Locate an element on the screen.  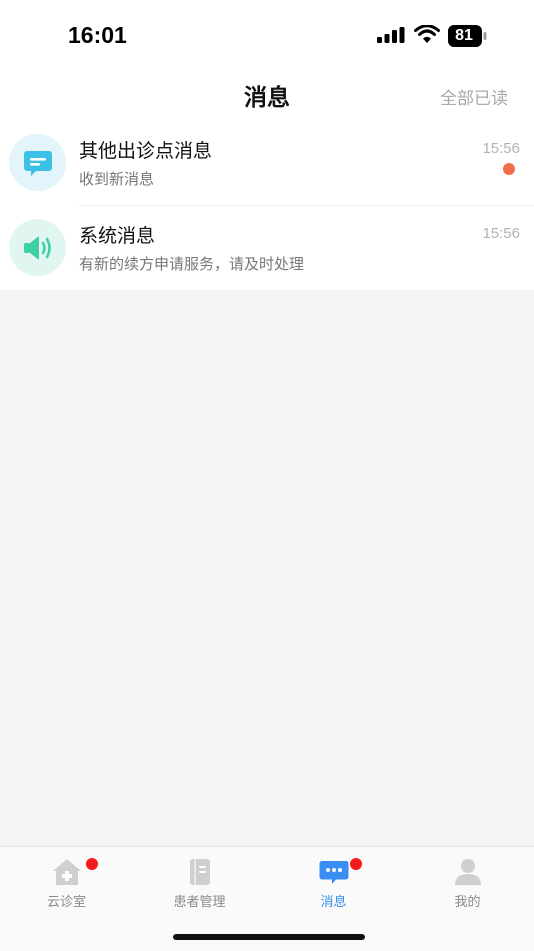
message-title: 系统消息 is located at coordinates (117, 236).